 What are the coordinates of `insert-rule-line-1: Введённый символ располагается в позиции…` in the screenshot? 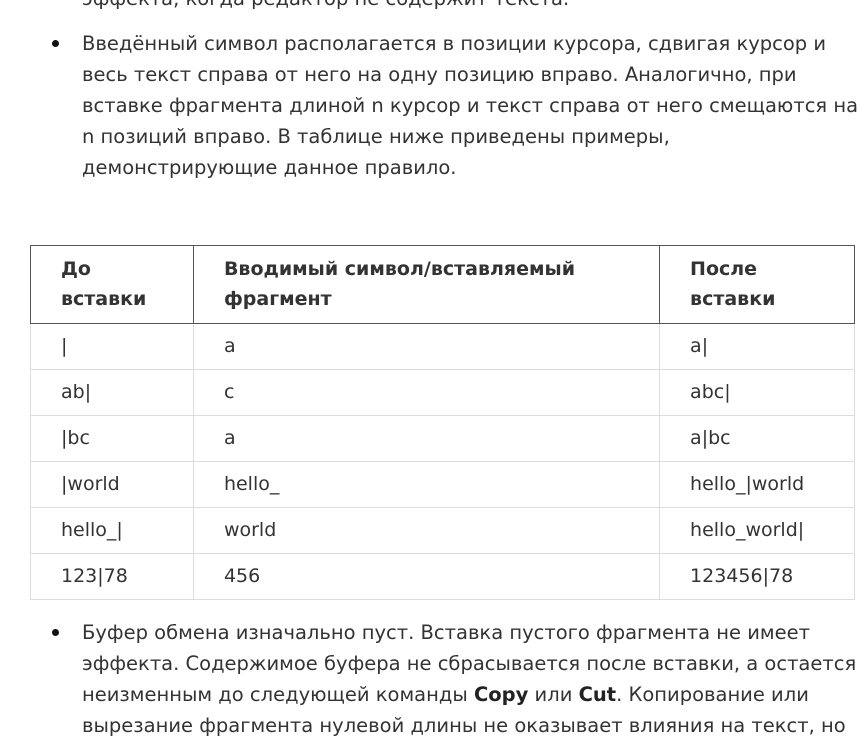 It's located at (454, 43).